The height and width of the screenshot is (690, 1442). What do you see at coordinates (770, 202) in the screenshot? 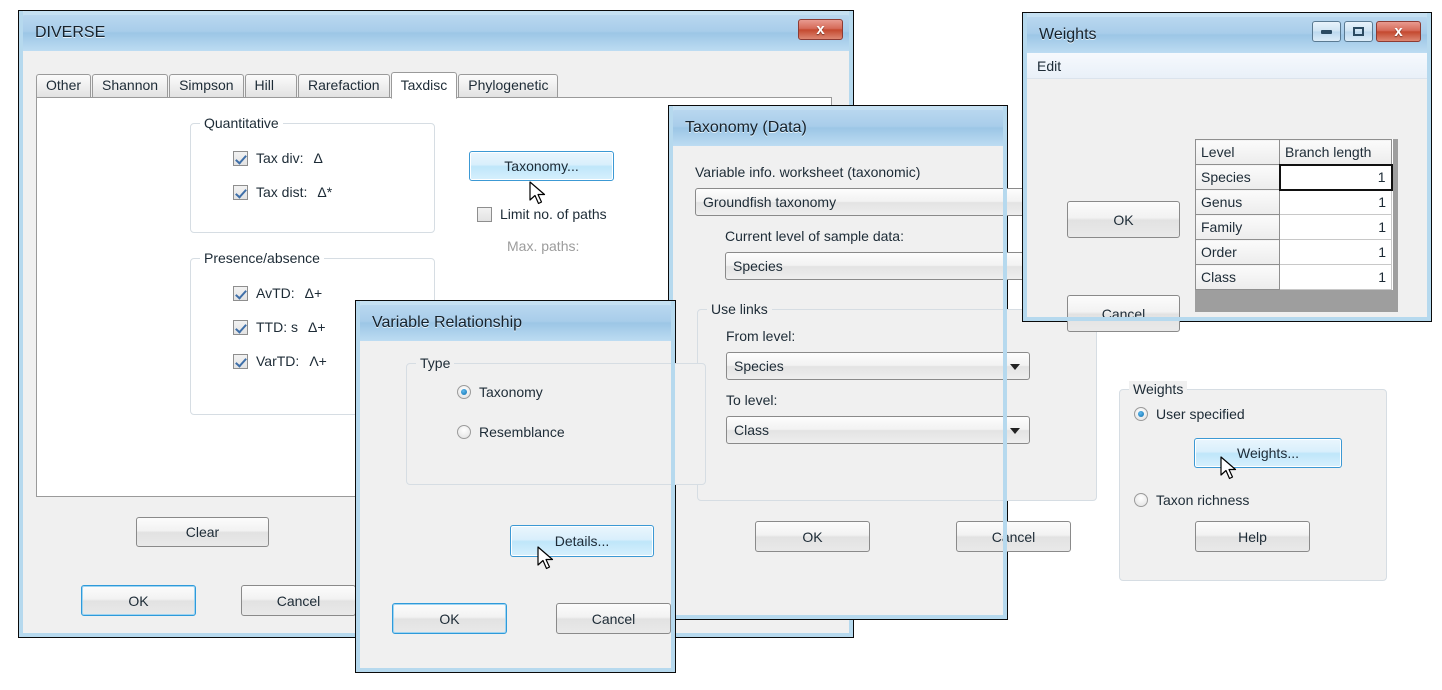
I see `worksheet-value: Groundfish taxonomy` at bounding box center [770, 202].